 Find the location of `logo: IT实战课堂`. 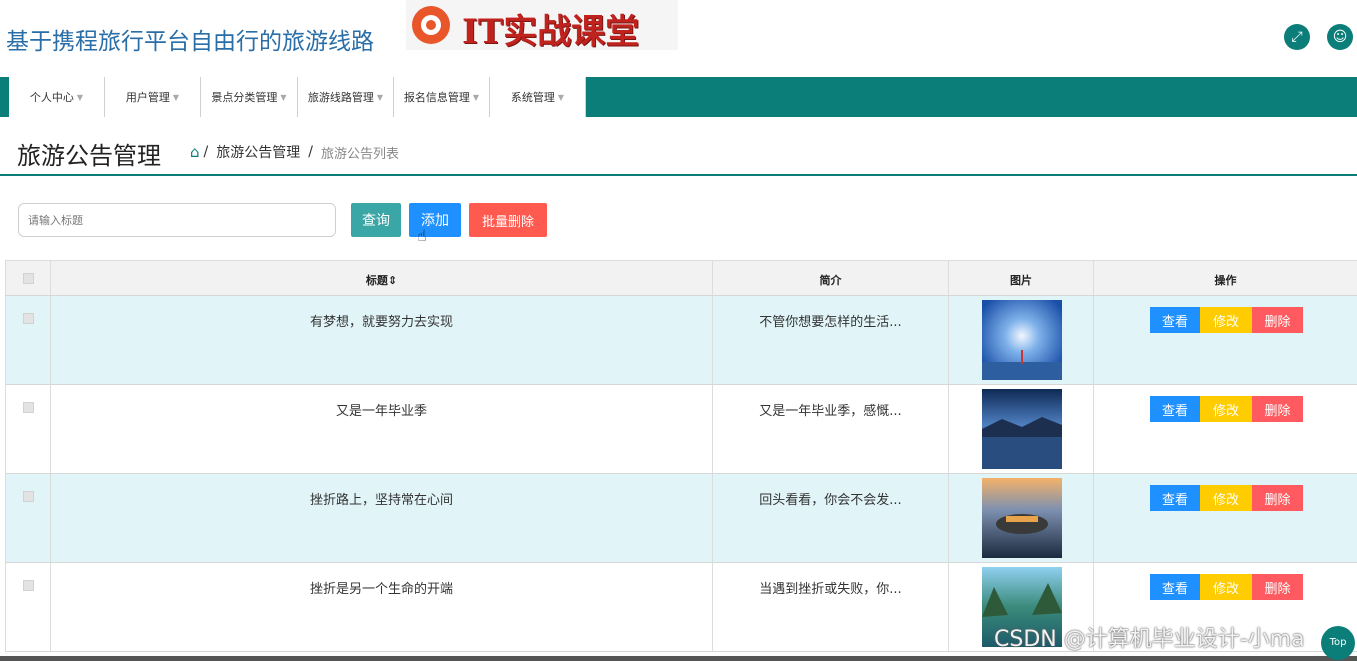

logo: IT实战课堂 is located at coordinates (542, 26).